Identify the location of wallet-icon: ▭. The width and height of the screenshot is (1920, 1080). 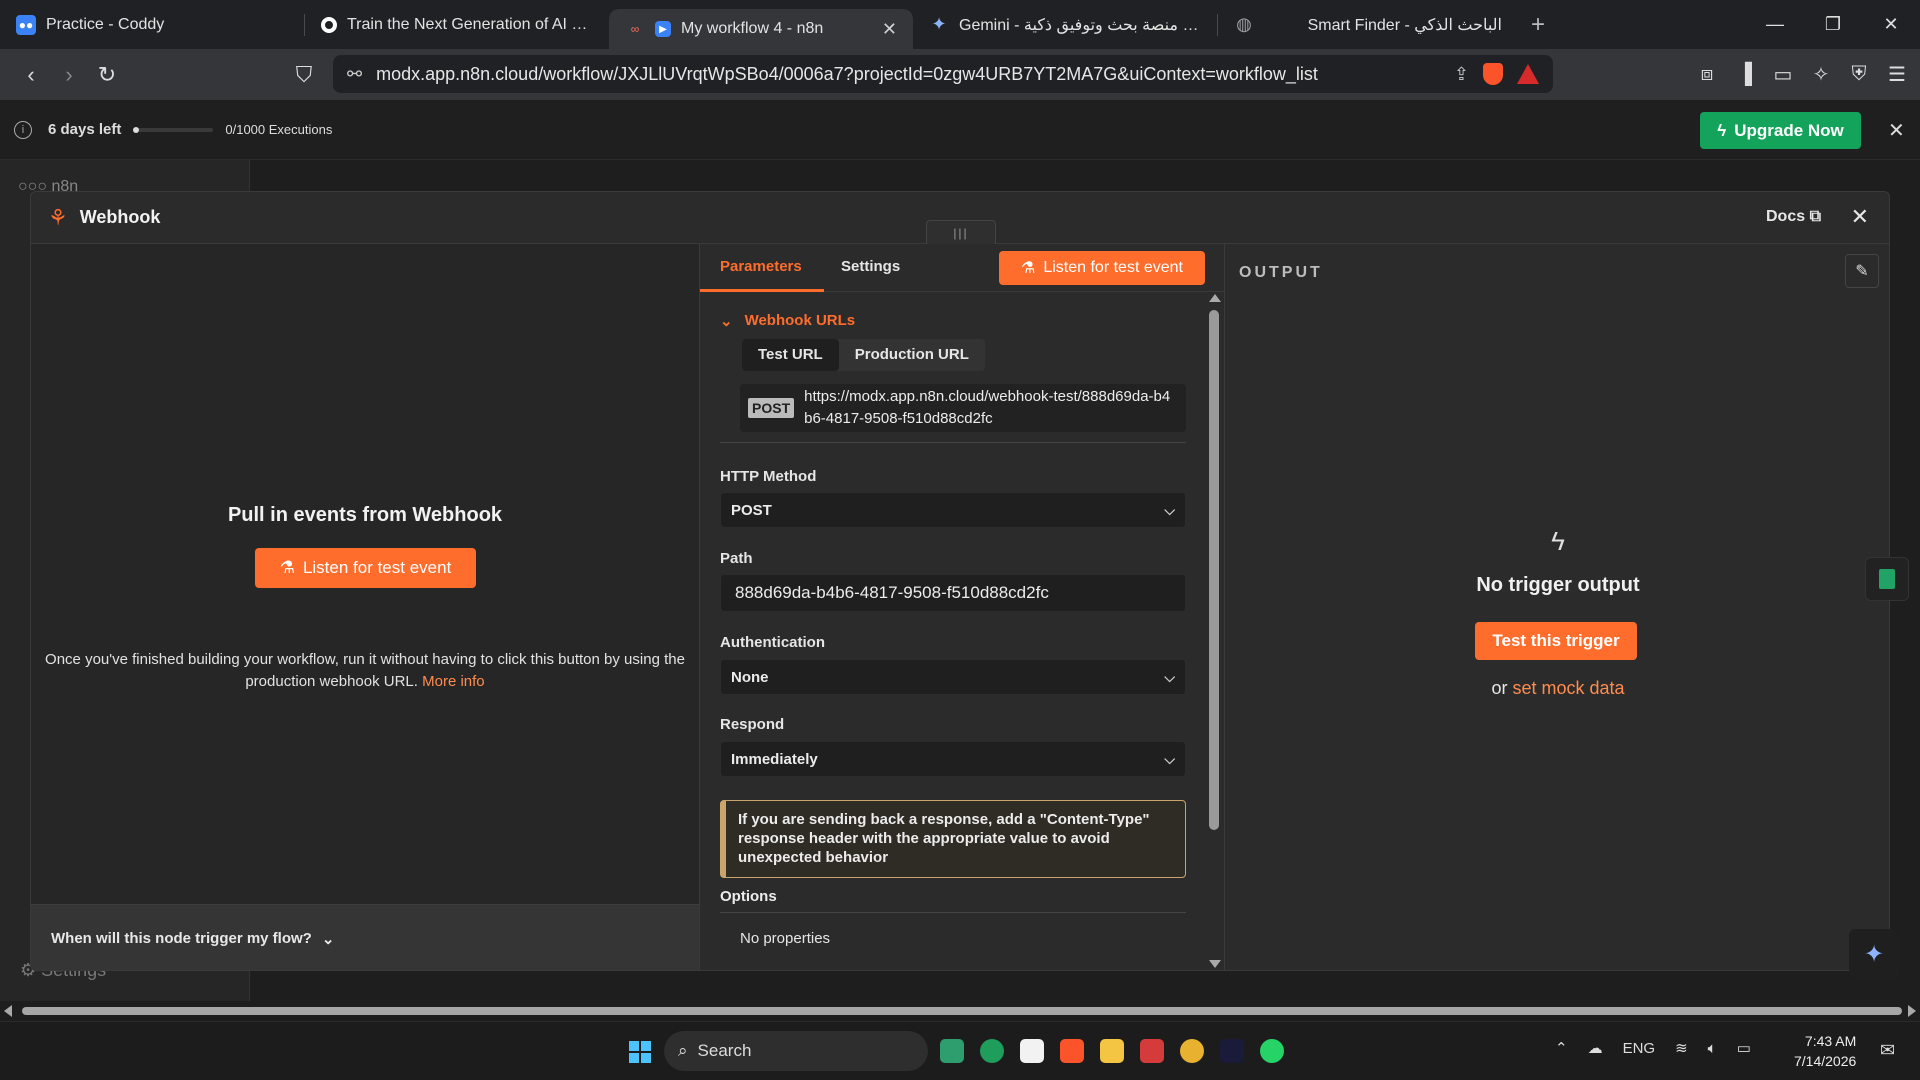
(1783, 74).